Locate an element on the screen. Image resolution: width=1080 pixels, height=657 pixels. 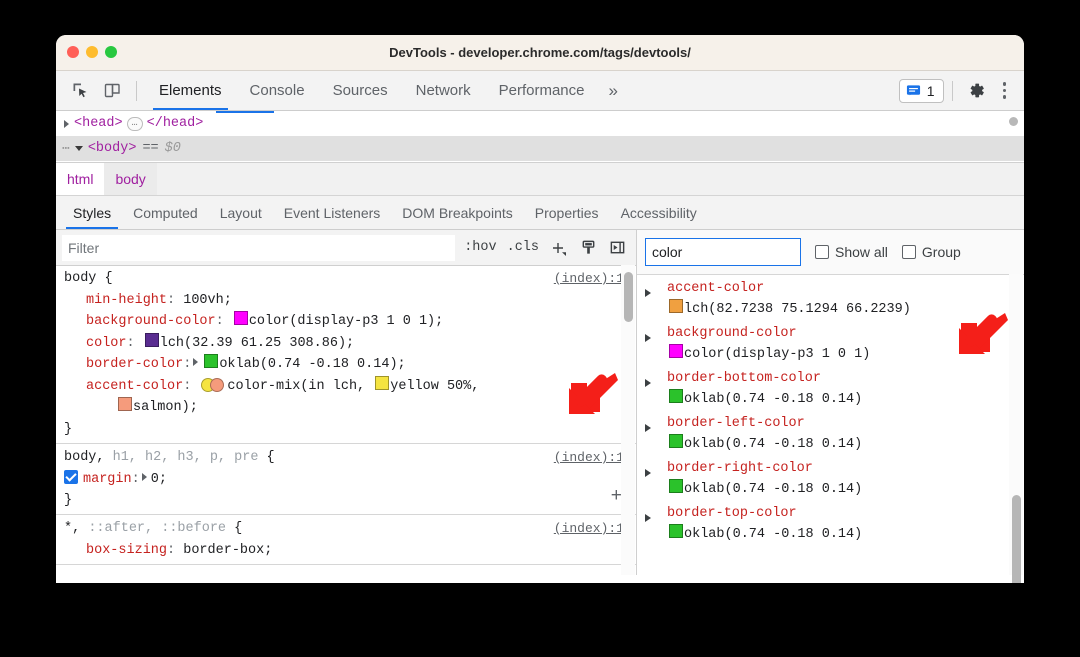
close-window-button is located at coordinates (73, 52).